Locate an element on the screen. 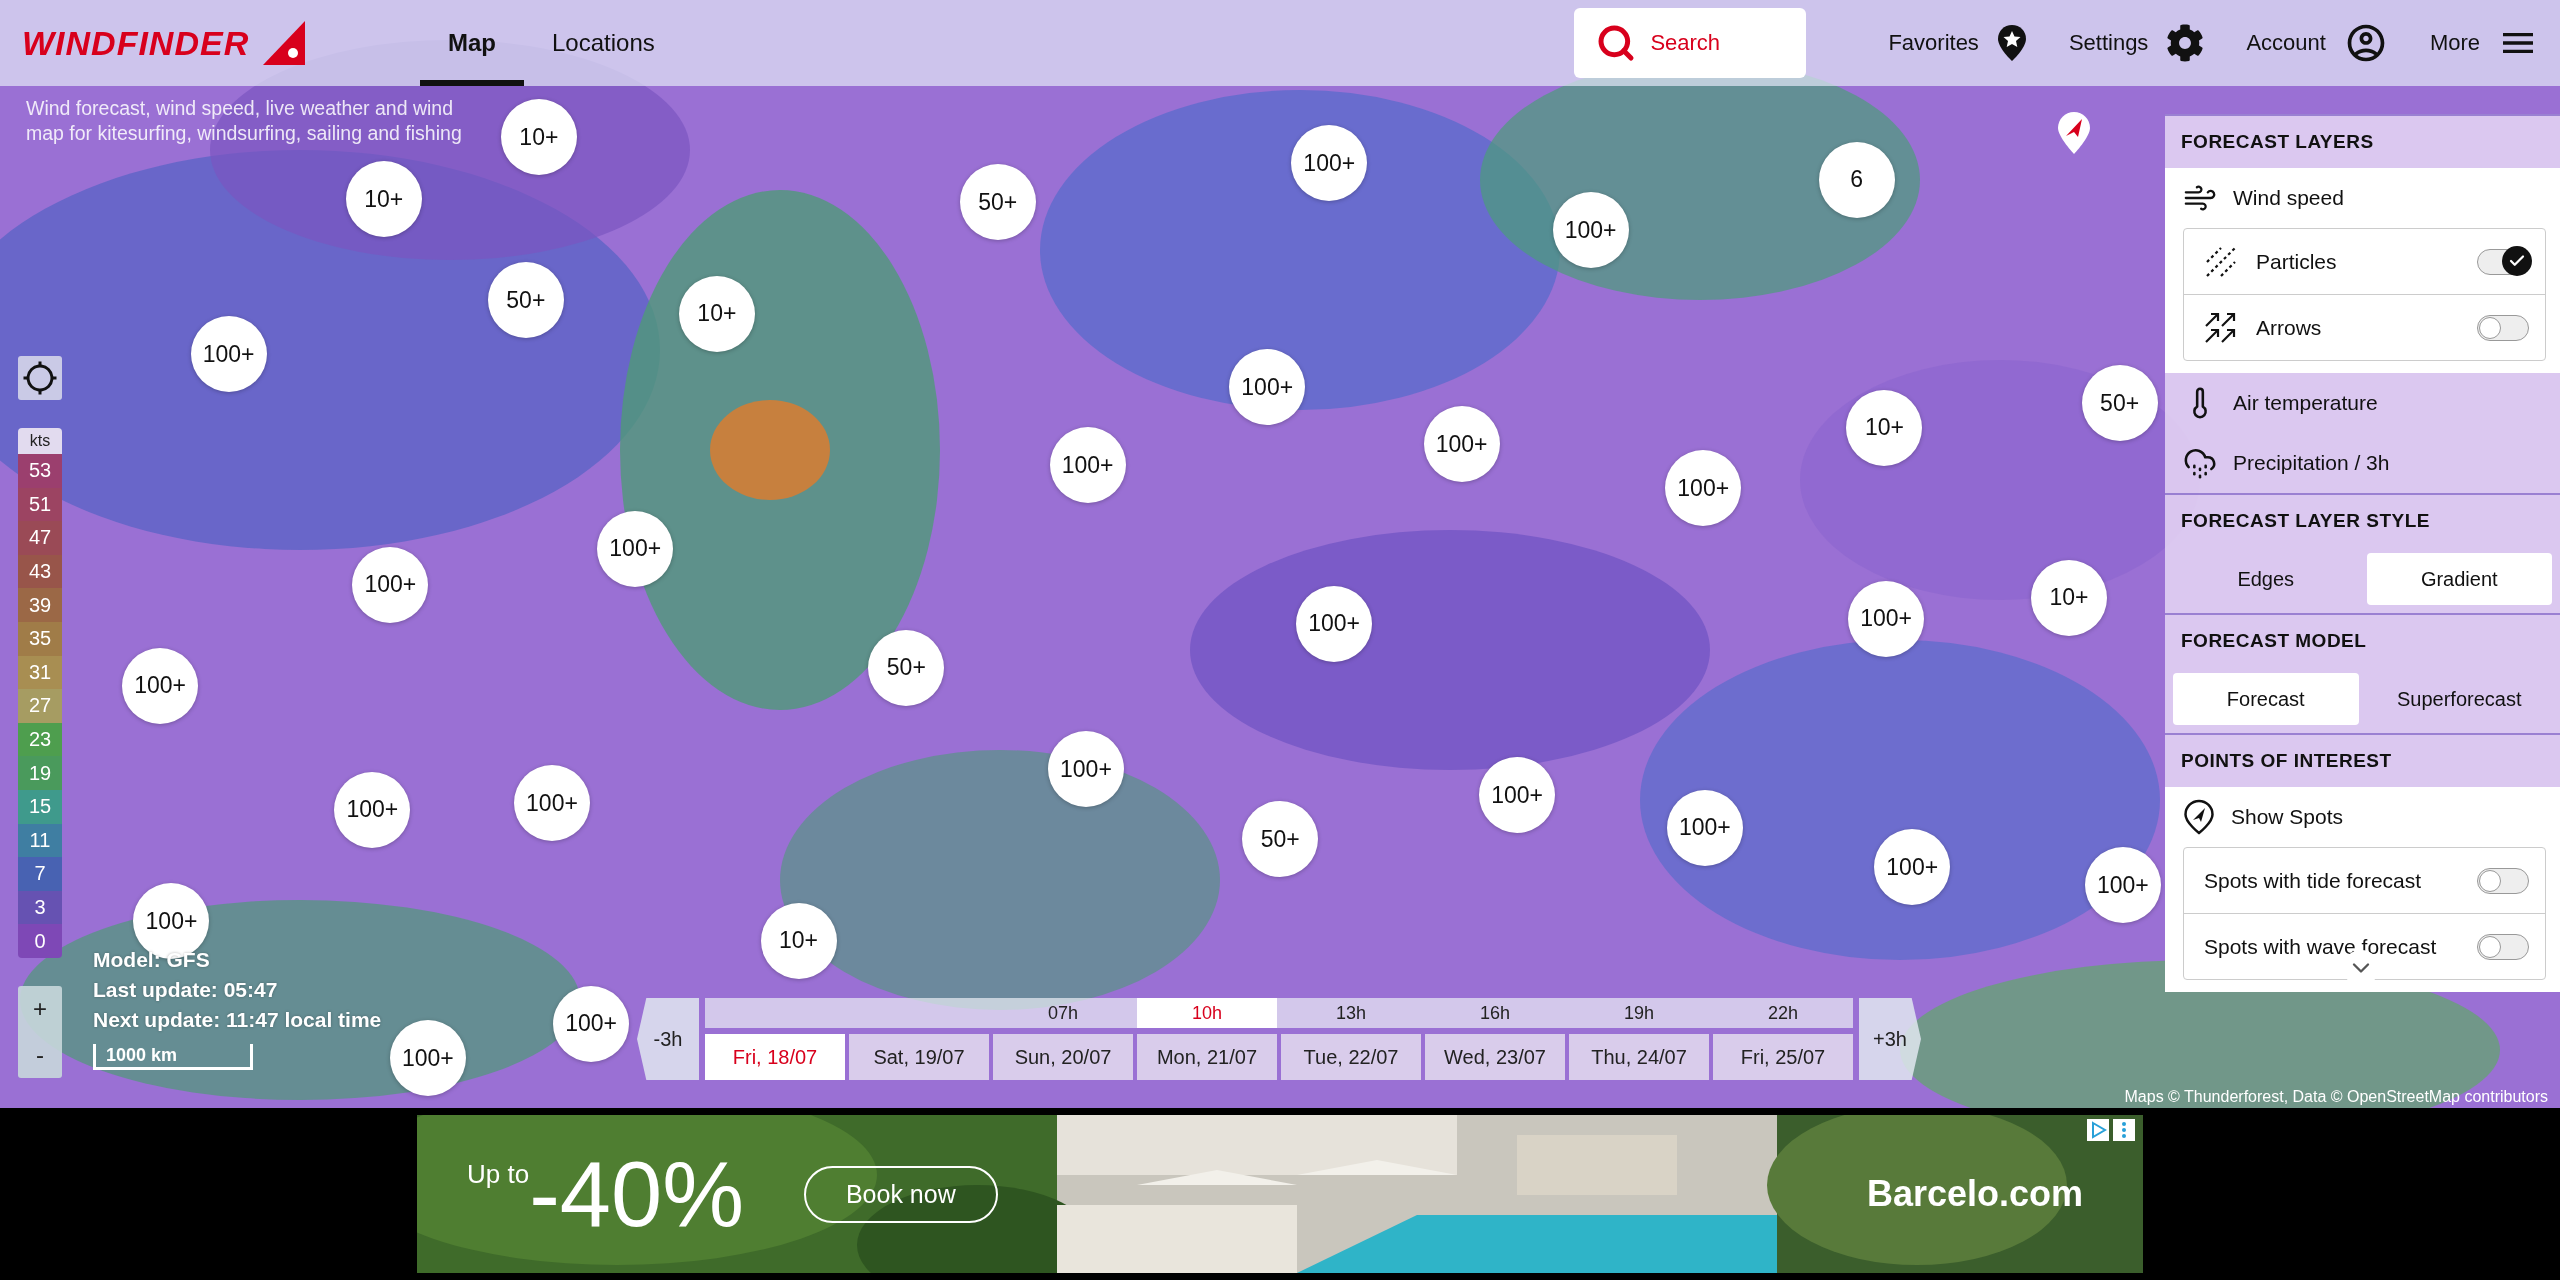 Image resolution: width=2560 pixels, height=1280 pixels. day-tab: Sun, 20/07 is located at coordinates (1063, 1057).